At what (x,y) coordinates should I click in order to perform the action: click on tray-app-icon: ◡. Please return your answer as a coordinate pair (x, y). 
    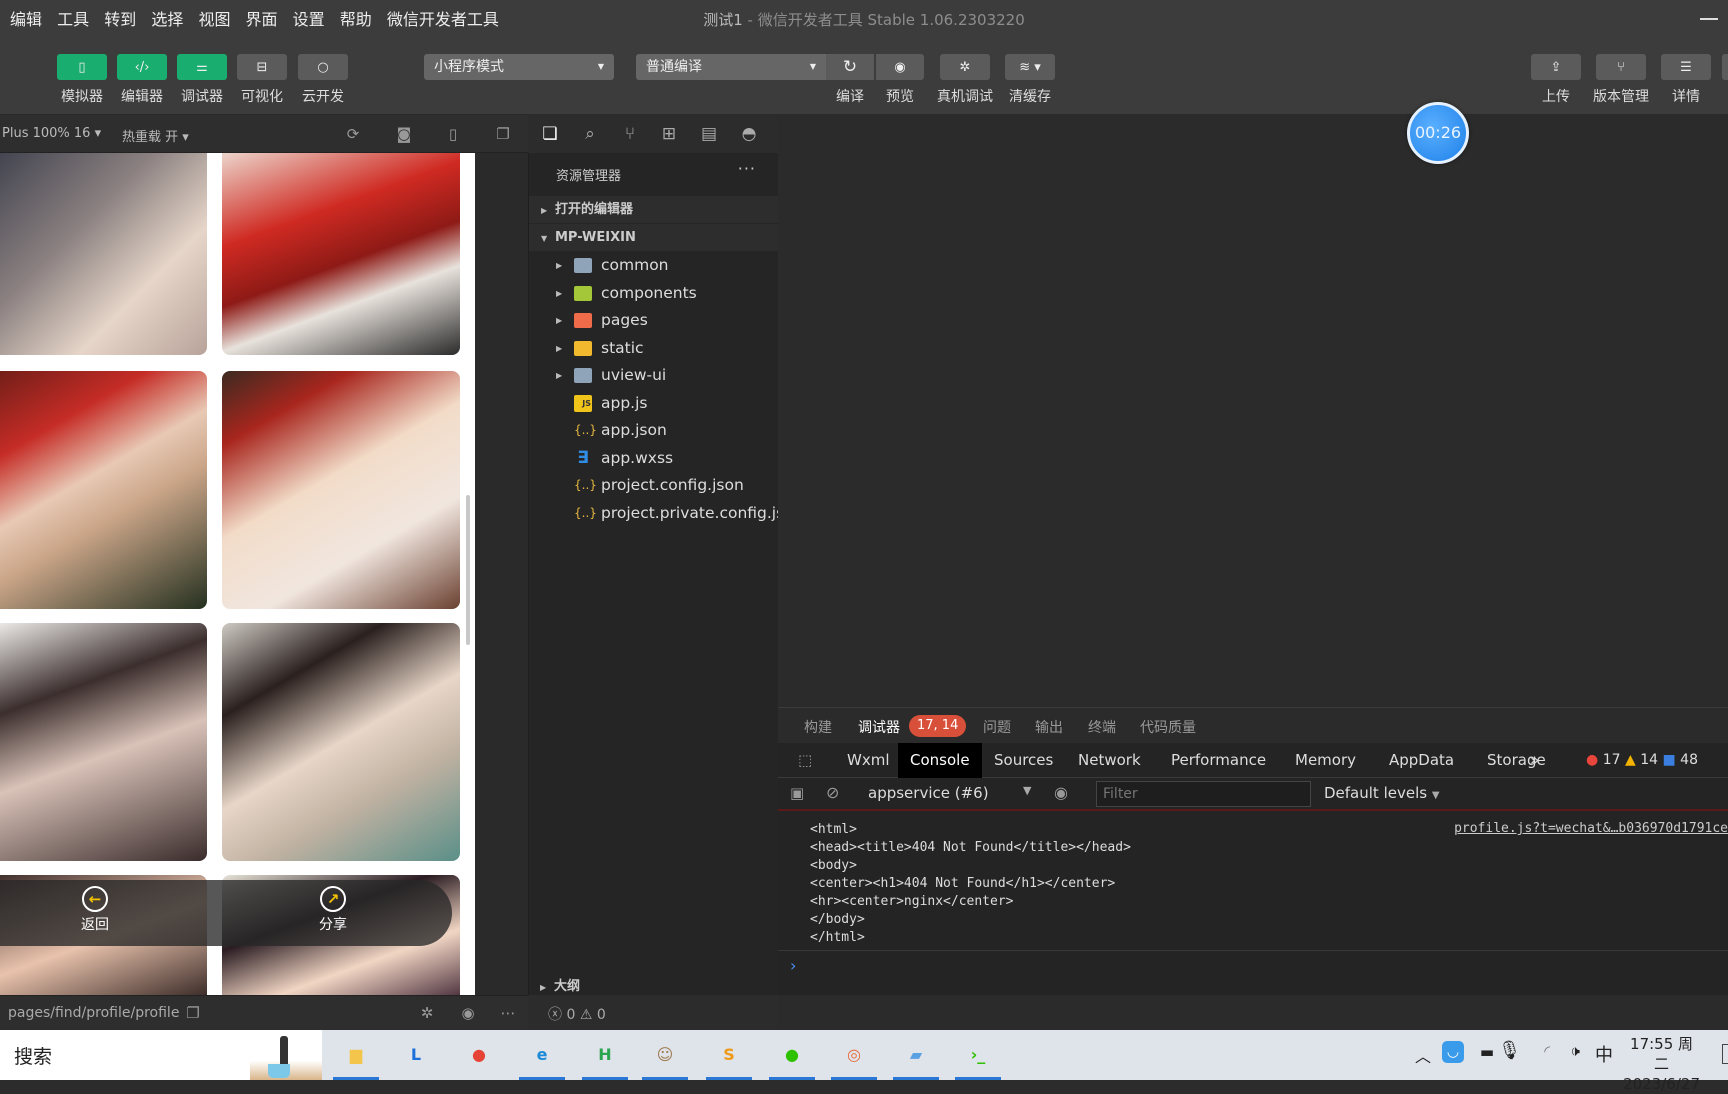
    Looking at the image, I should click on (1453, 1052).